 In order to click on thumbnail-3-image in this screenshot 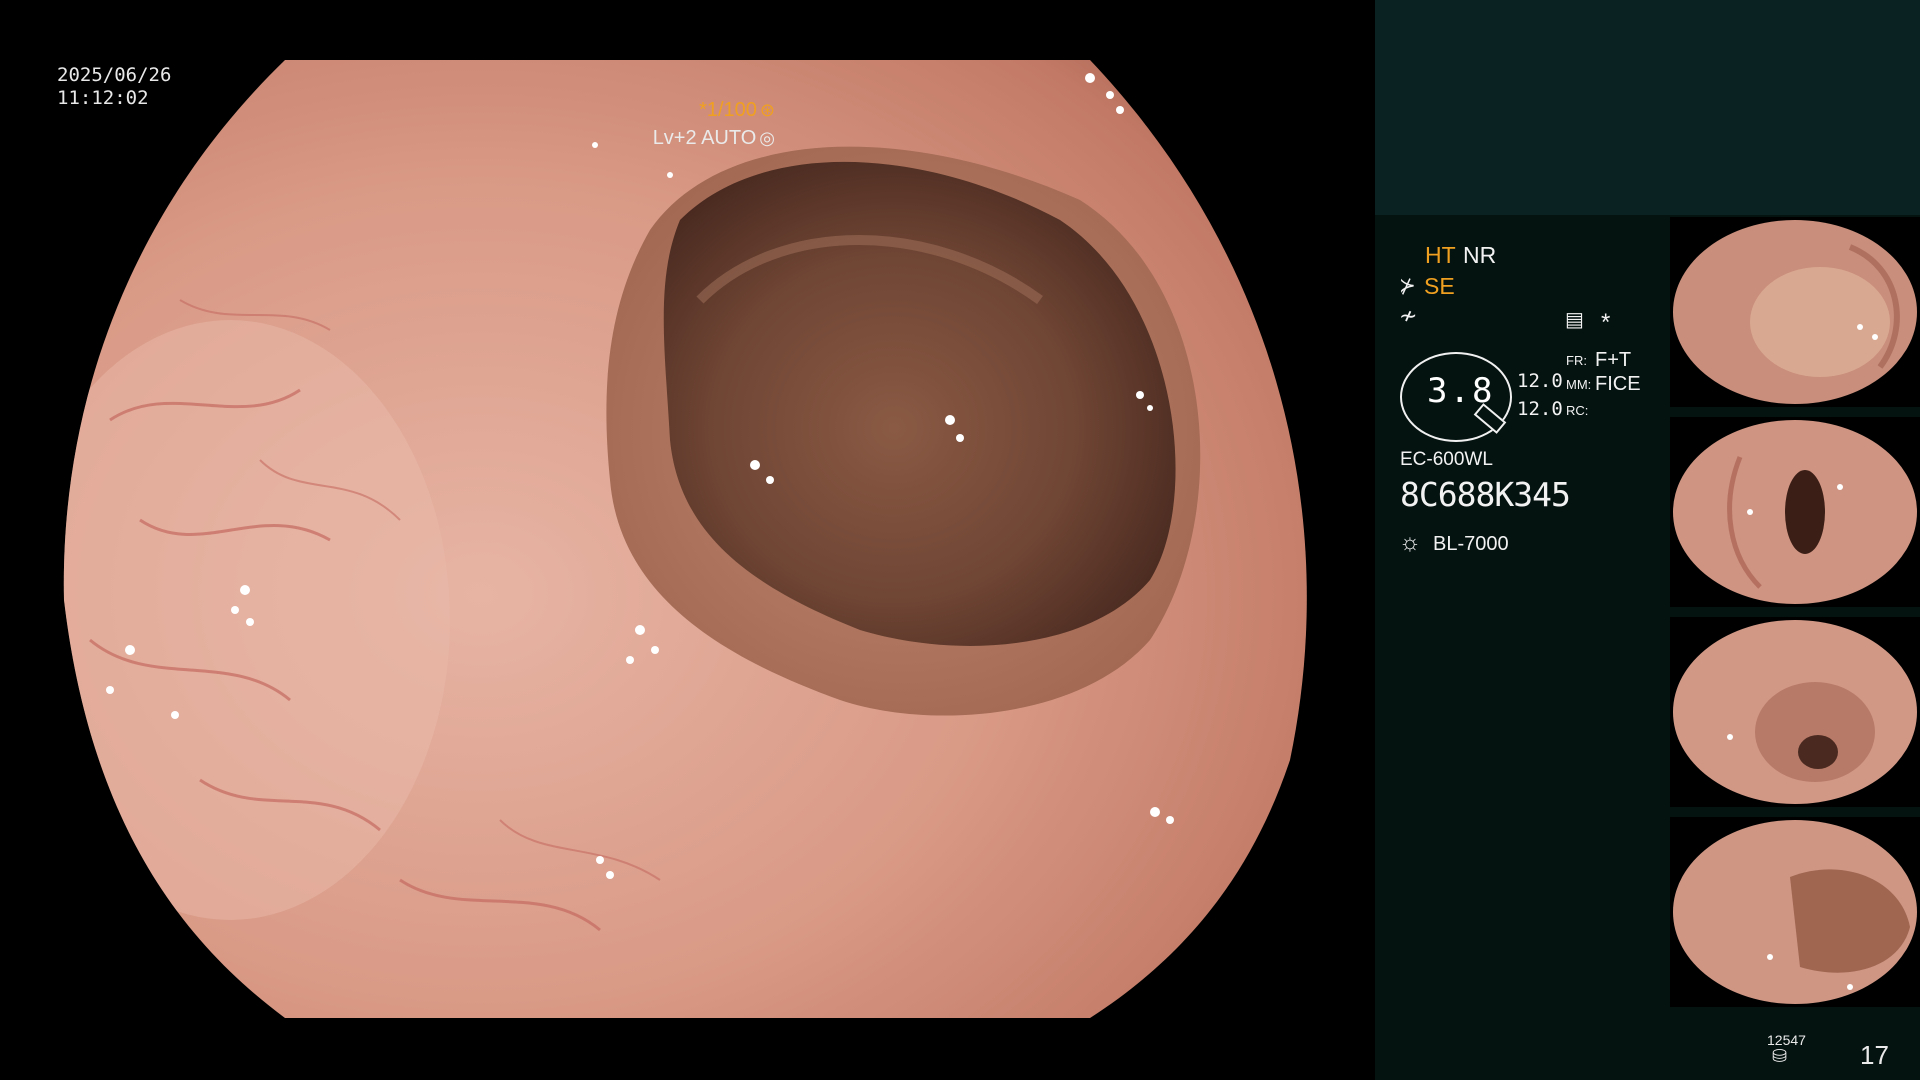, I will do `click(1795, 712)`.